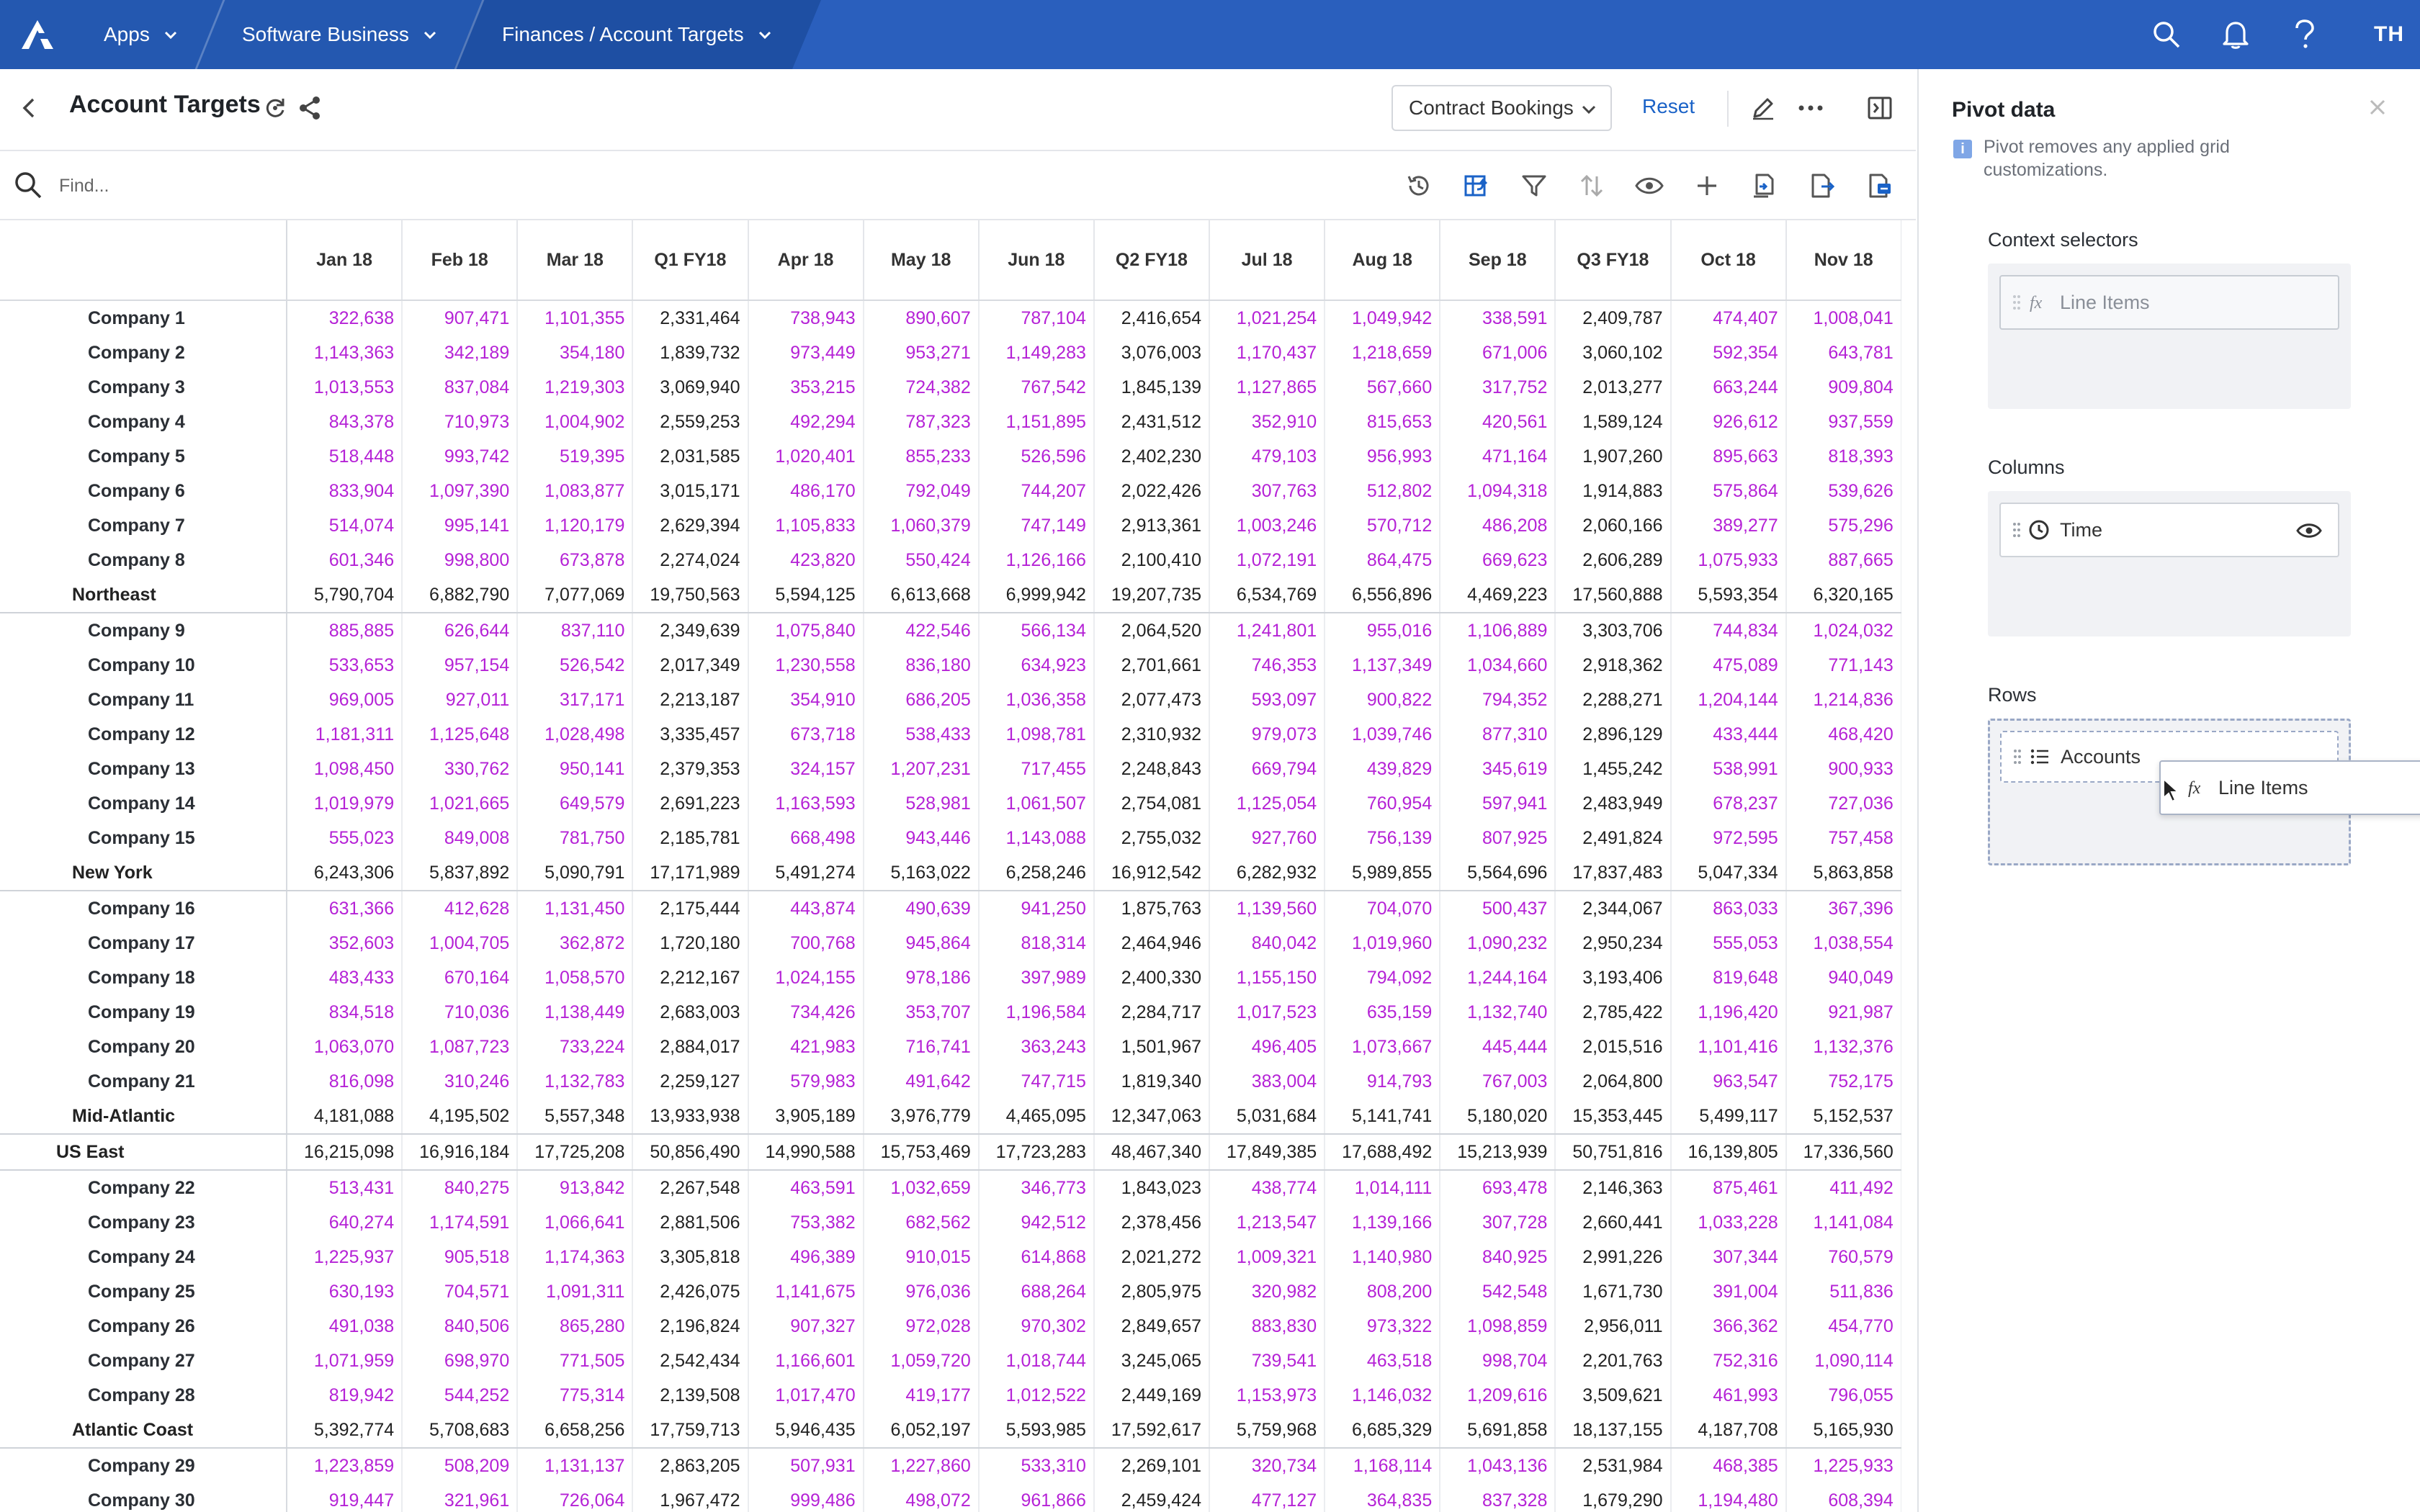 The width and height of the screenshot is (2420, 1512). I want to click on quarter-total-cell: 1,455,242, so click(1613, 769).